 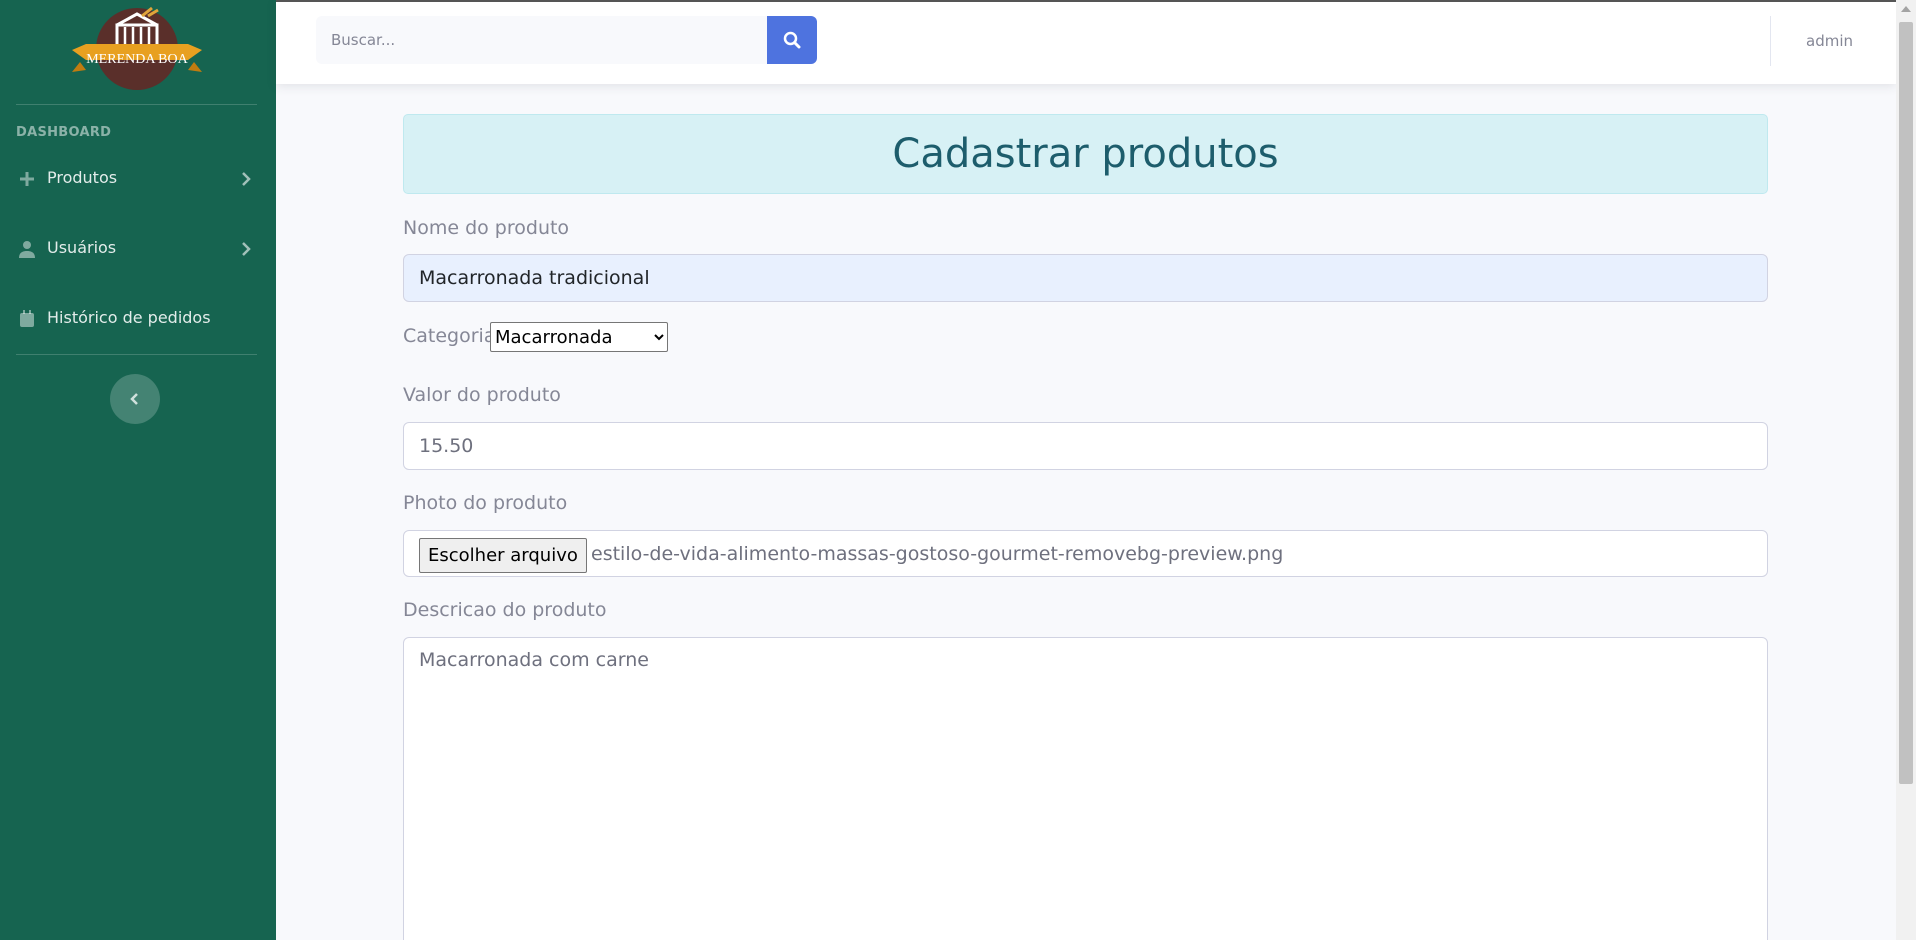 I want to click on user-icon, so click(x=27, y=249).